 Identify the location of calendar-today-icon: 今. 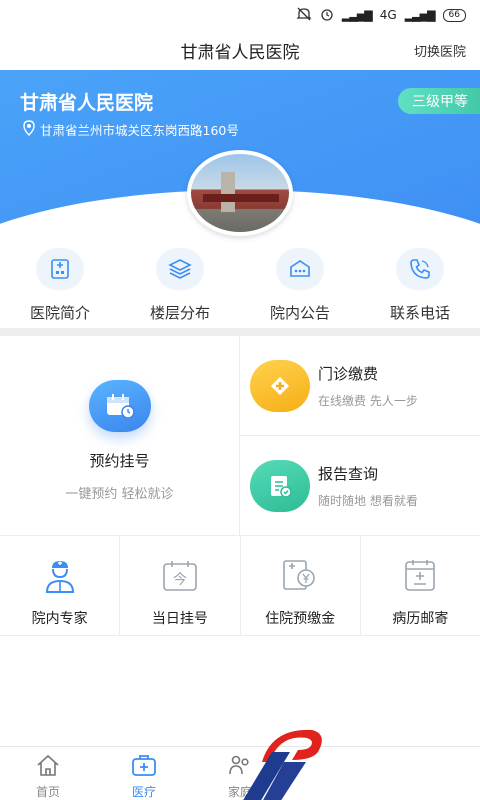
(180, 576).